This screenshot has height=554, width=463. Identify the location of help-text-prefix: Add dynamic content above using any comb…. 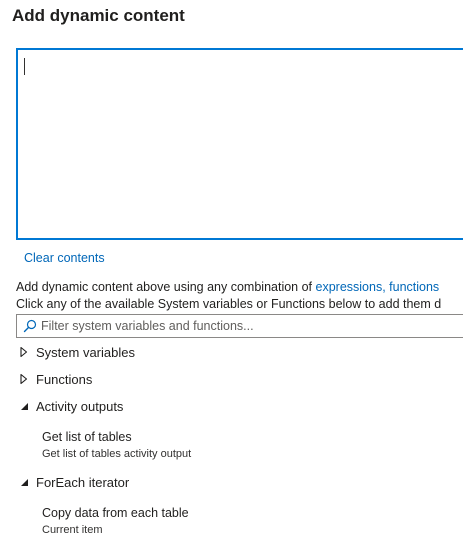
(166, 287).